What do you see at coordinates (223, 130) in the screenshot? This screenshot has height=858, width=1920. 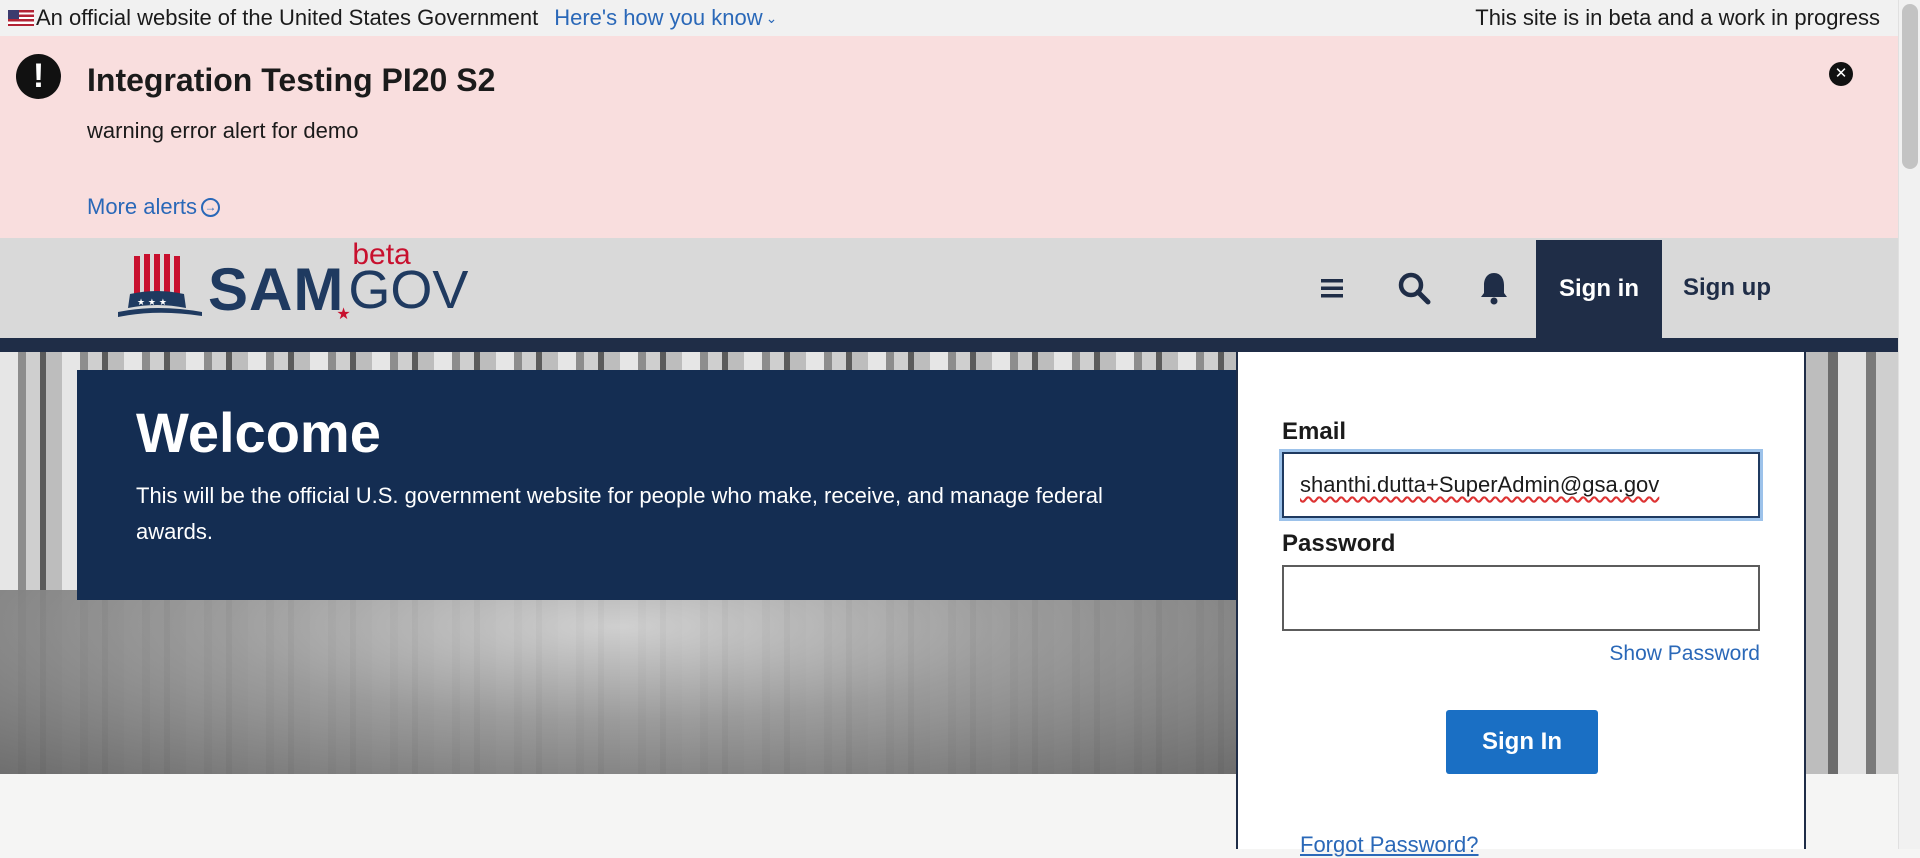 I see `alert-body: warning error alert for demo` at bounding box center [223, 130].